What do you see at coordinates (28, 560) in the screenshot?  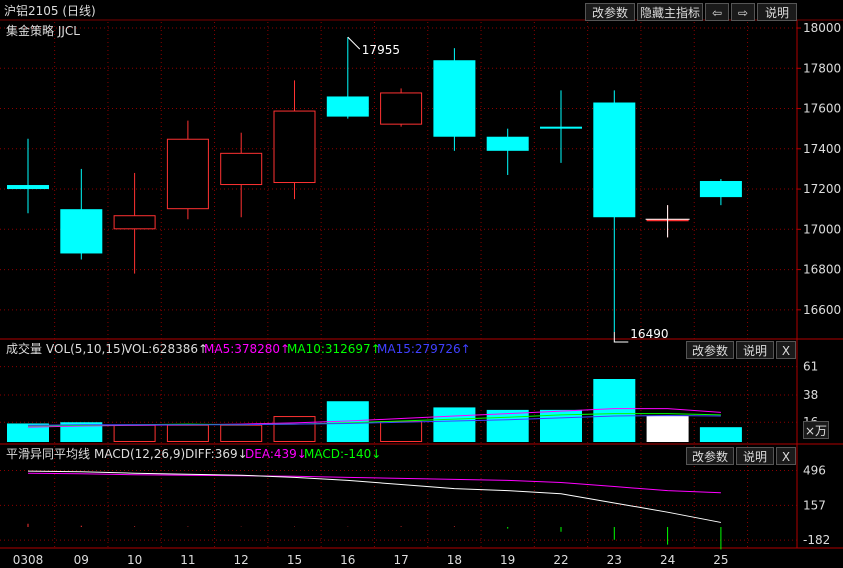 I see `x-tick-label: 0308` at bounding box center [28, 560].